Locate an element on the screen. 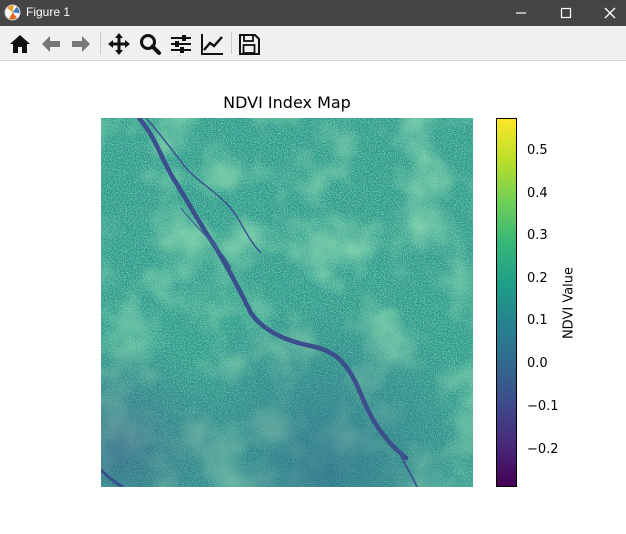  arrow-left-icon is located at coordinates (51, 44).